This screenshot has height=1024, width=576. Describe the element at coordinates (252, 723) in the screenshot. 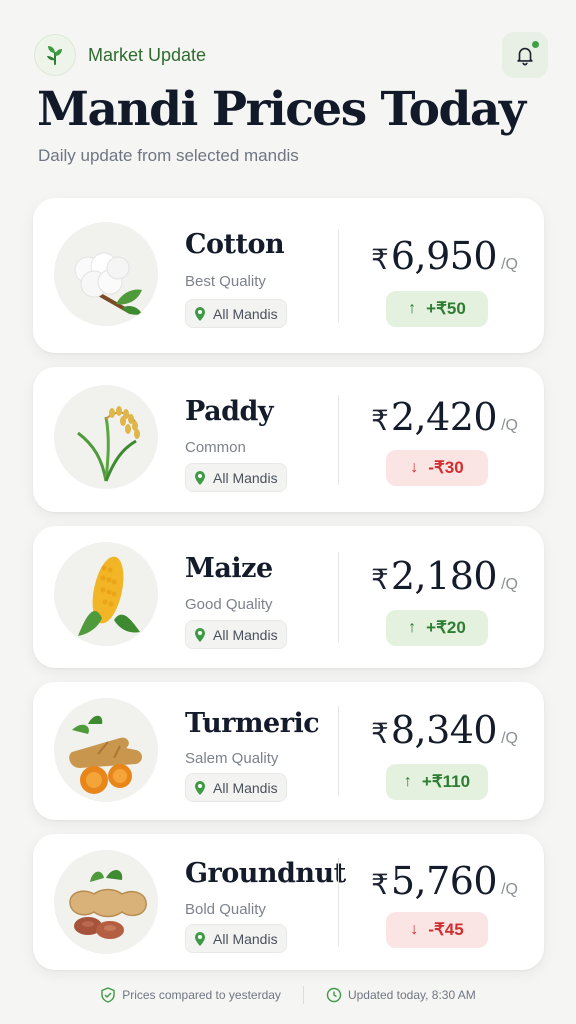

I see `crop-name: Turmeric` at that location.